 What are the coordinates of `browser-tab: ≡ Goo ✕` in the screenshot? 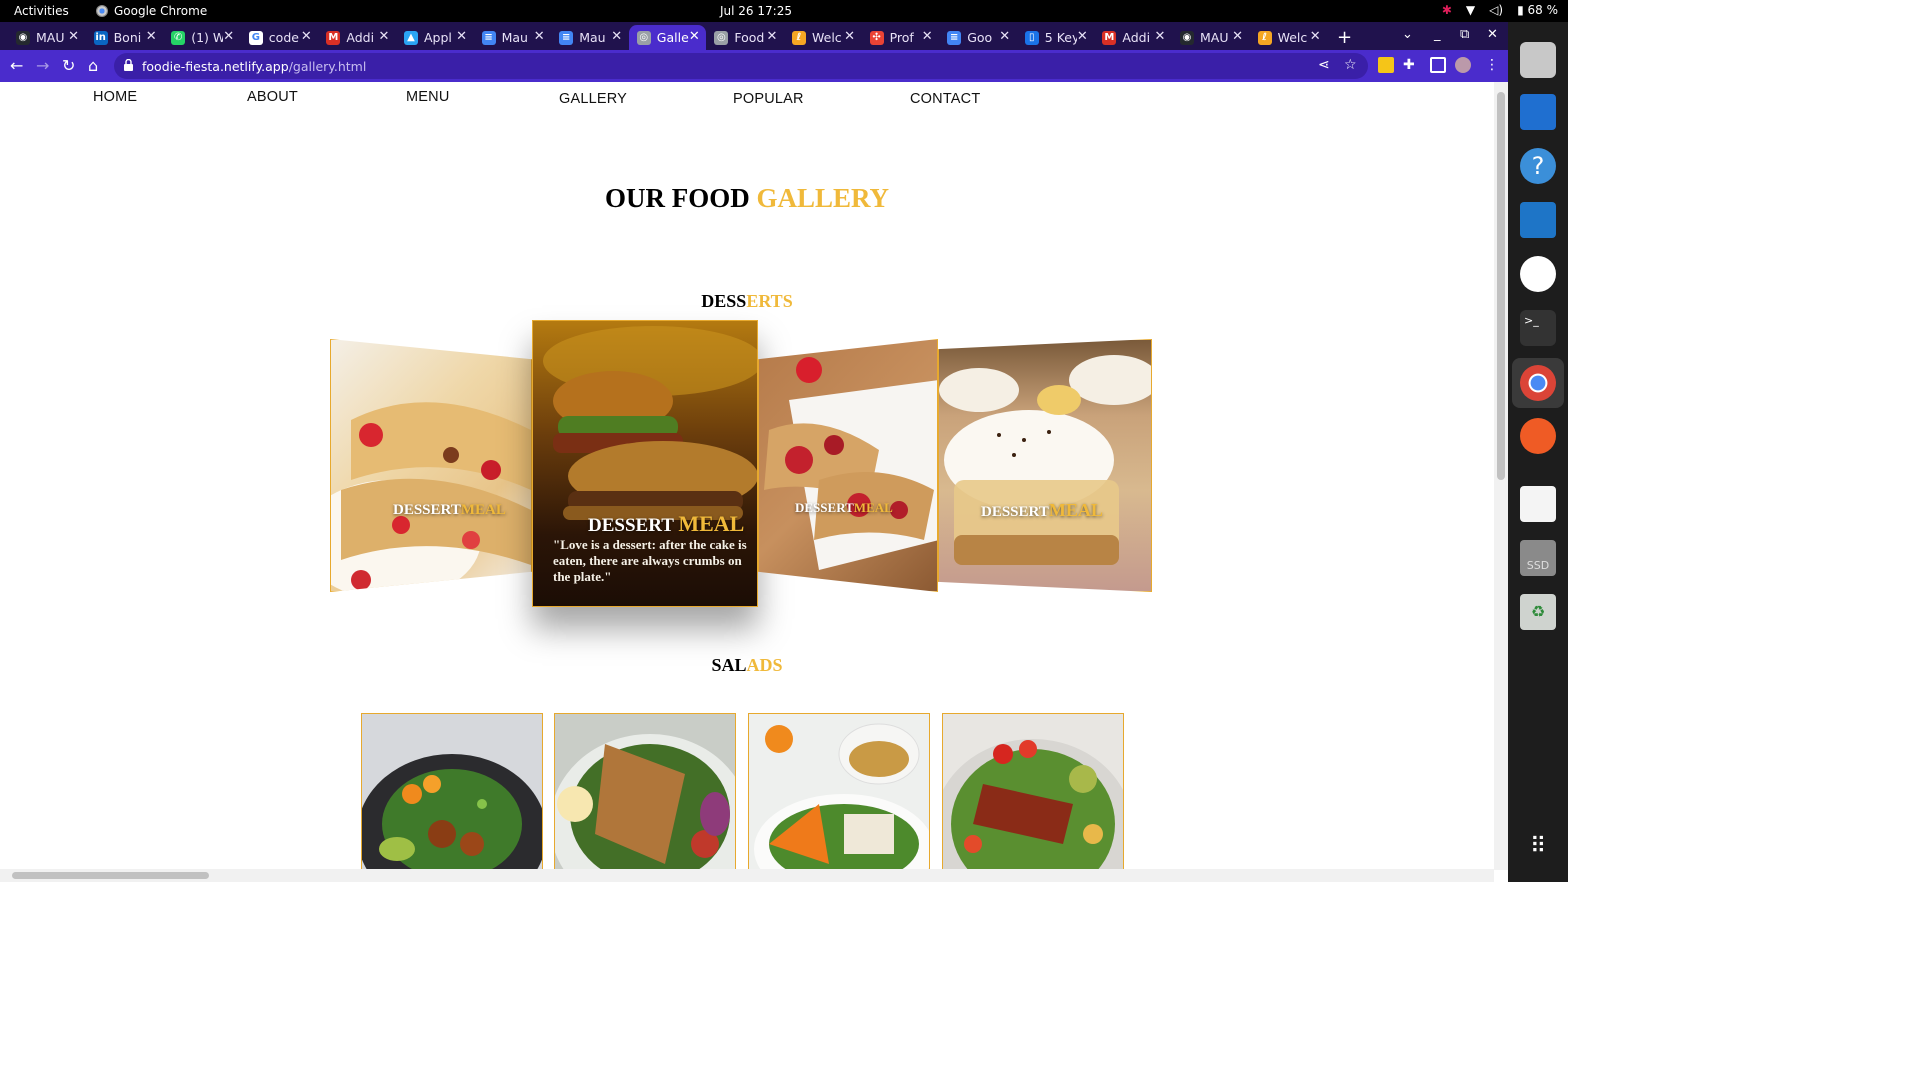 It's located at (977, 37).